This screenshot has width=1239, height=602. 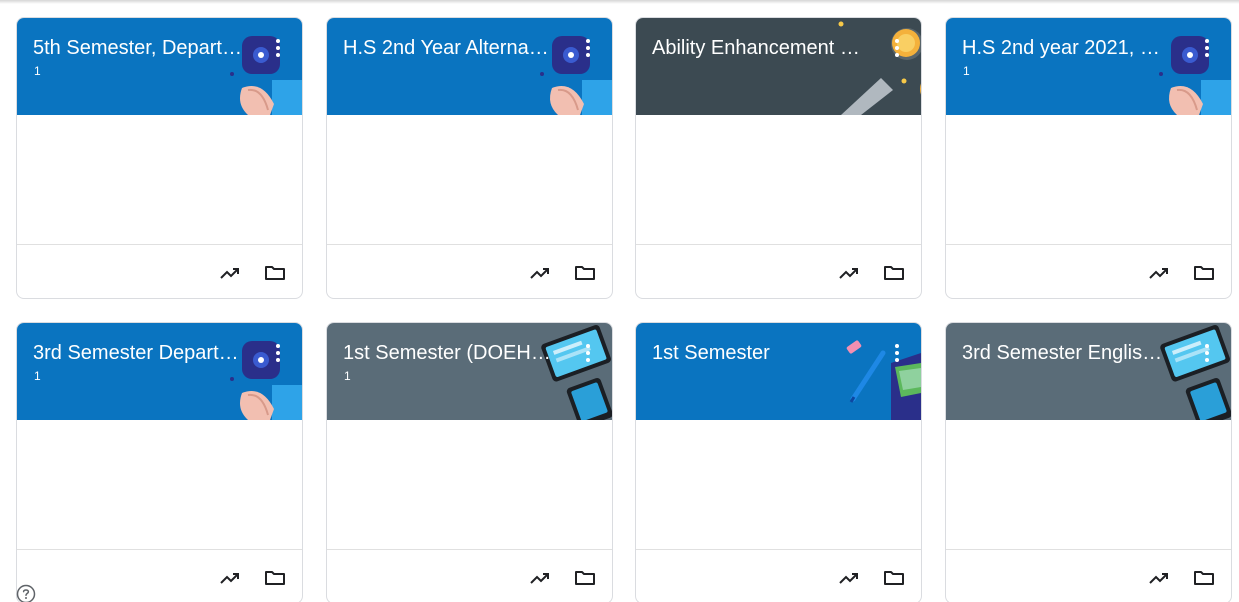 I want to click on class-card: 3rd Semester English Honours, so click(x=1088, y=462).